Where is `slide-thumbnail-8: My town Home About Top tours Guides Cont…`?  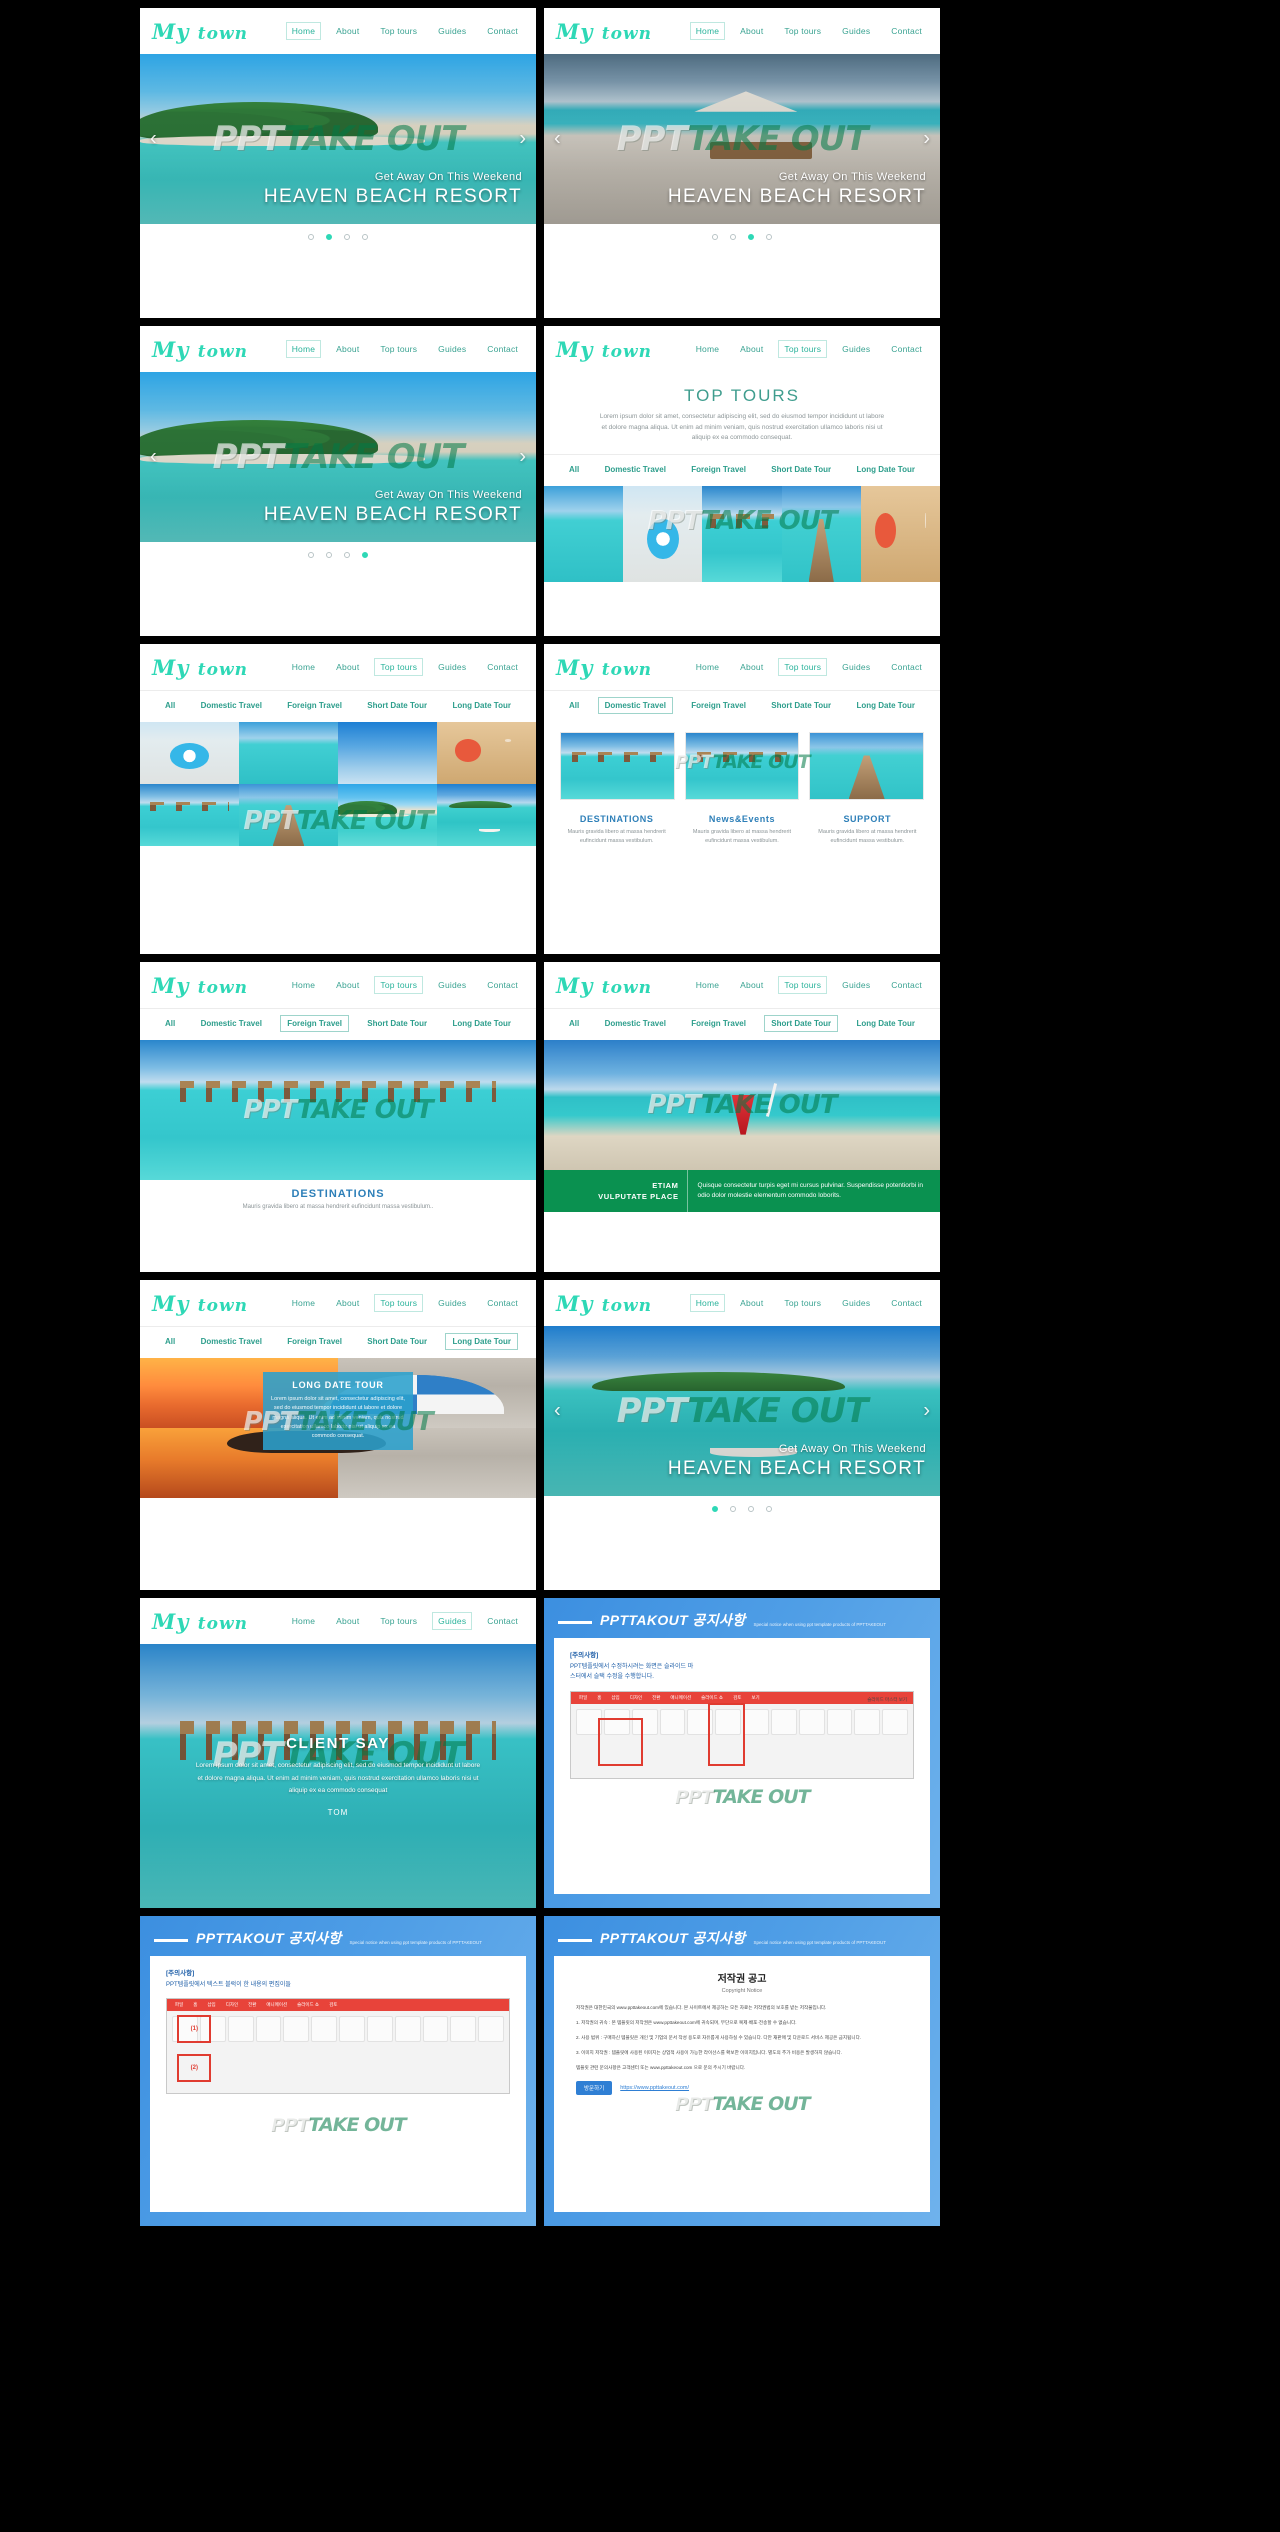
slide-thumbnail-8: My town Home About Top tours Guides Cont… is located at coordinates (742, 1117).